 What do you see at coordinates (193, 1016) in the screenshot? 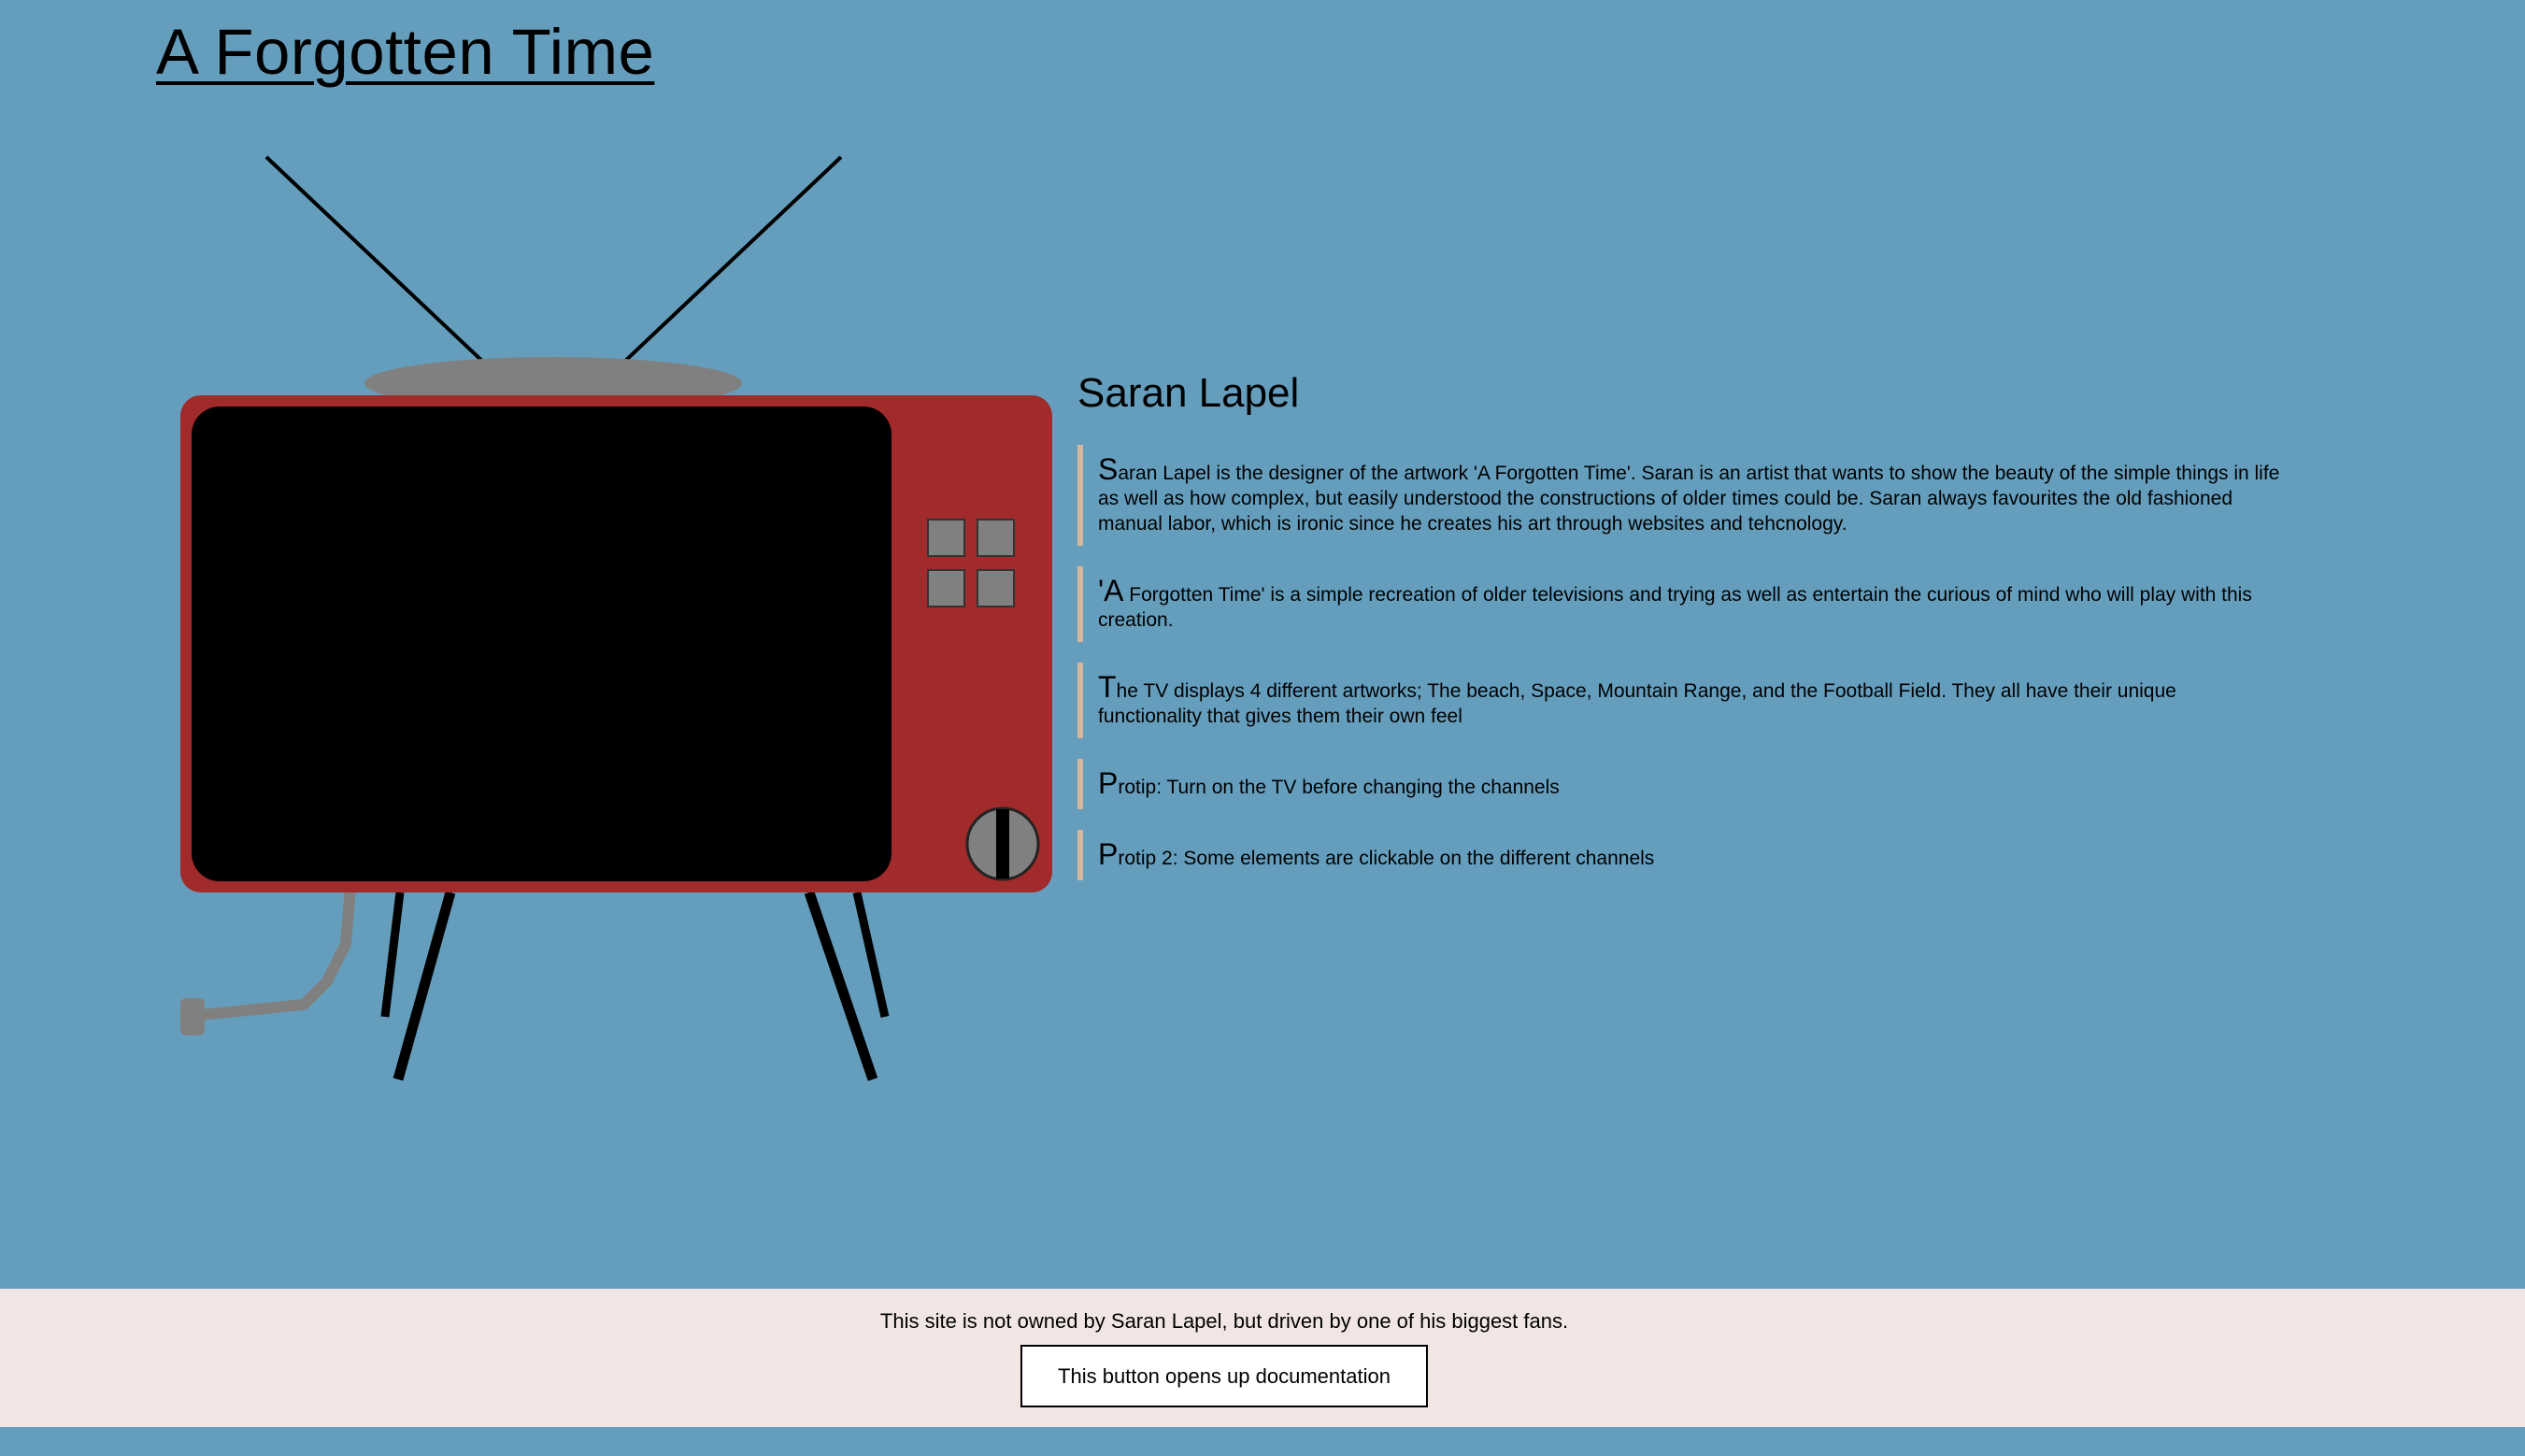
I see `power-plug-icon` at bounding box center [193, 1016].